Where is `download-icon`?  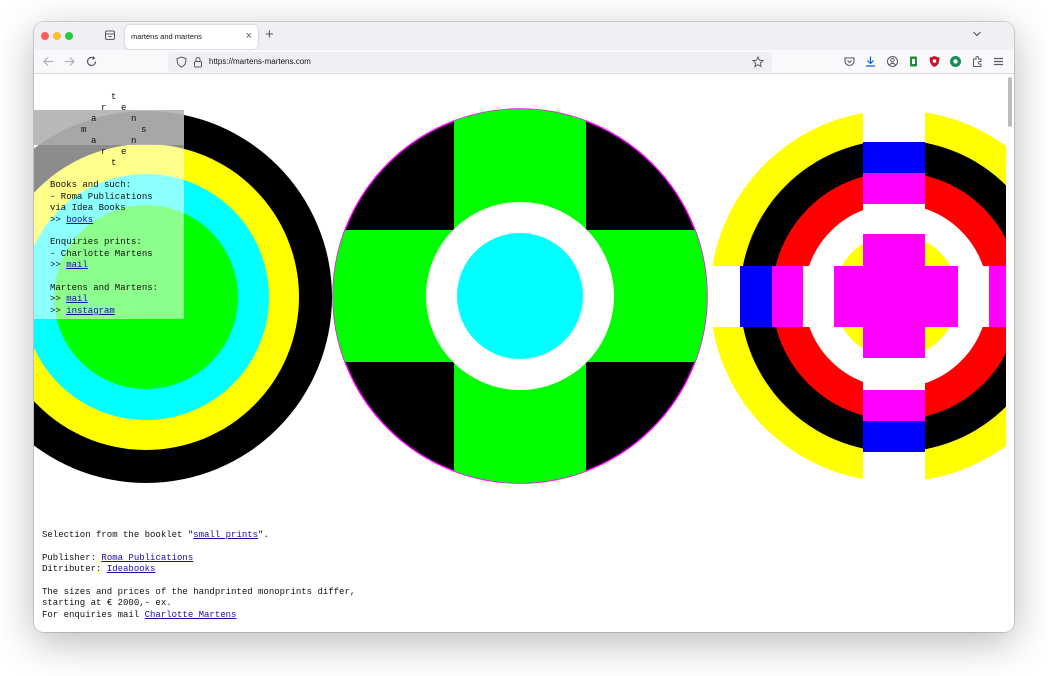 download-icon is located at coordinates (870, 61).